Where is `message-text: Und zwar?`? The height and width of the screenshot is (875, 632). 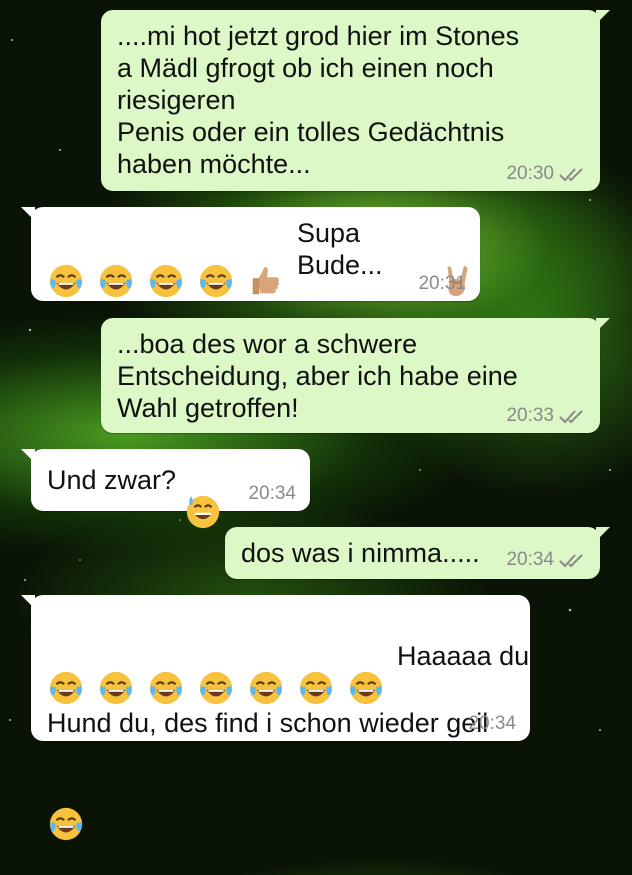 message-text: Und zwar? is located at coordinates (112, 480).